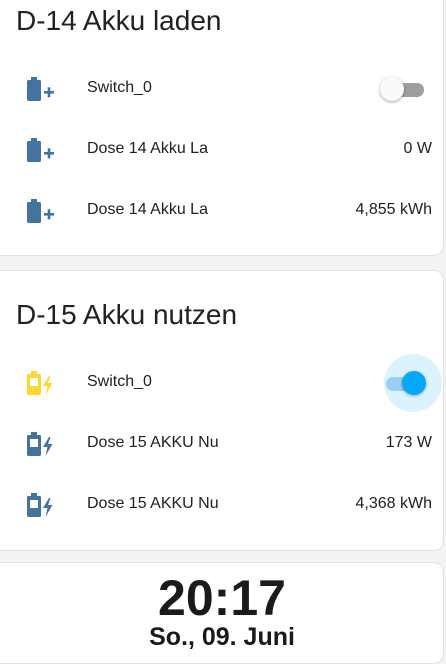 This screenshot has height=664, width=446. Describe the element at coordinates (417, 148) in the screenshot. I see `entity-value: 0 W` at that location.